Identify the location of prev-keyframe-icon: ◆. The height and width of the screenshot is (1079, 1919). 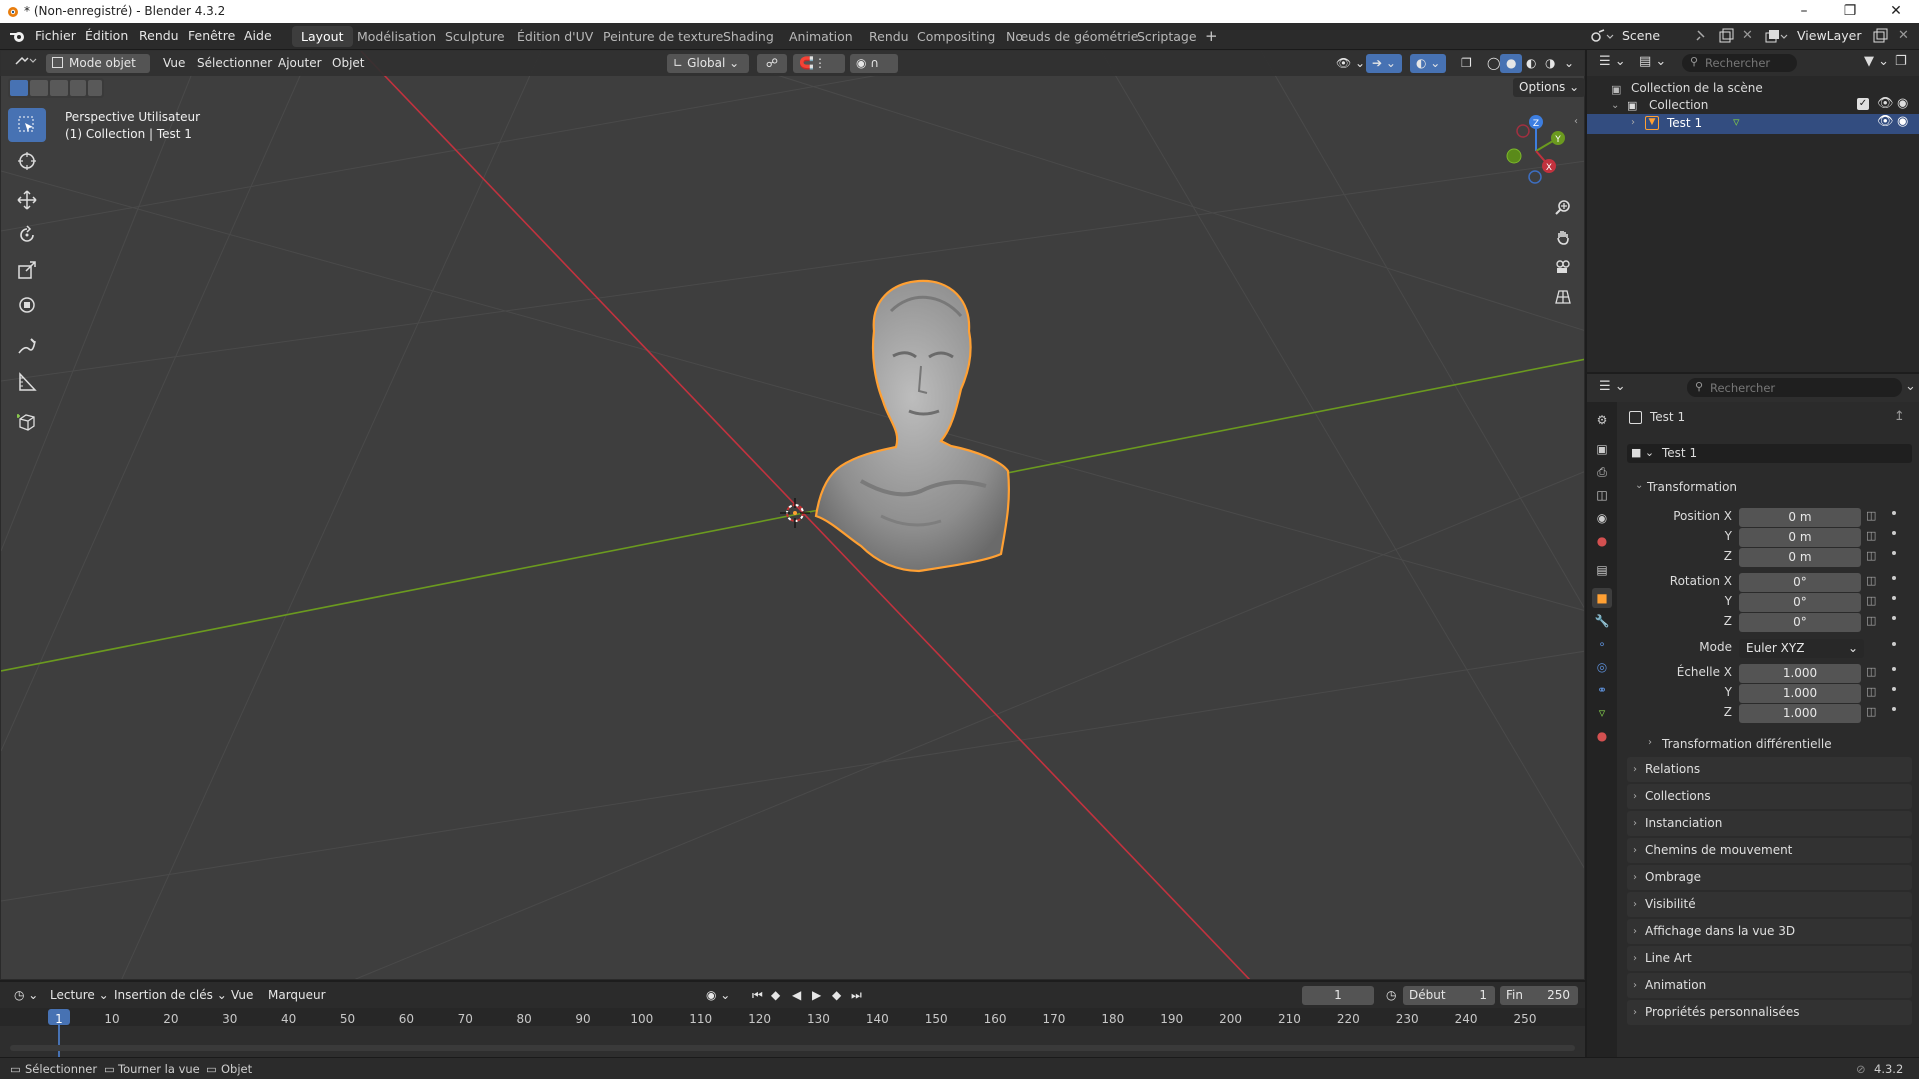
(775, 995).